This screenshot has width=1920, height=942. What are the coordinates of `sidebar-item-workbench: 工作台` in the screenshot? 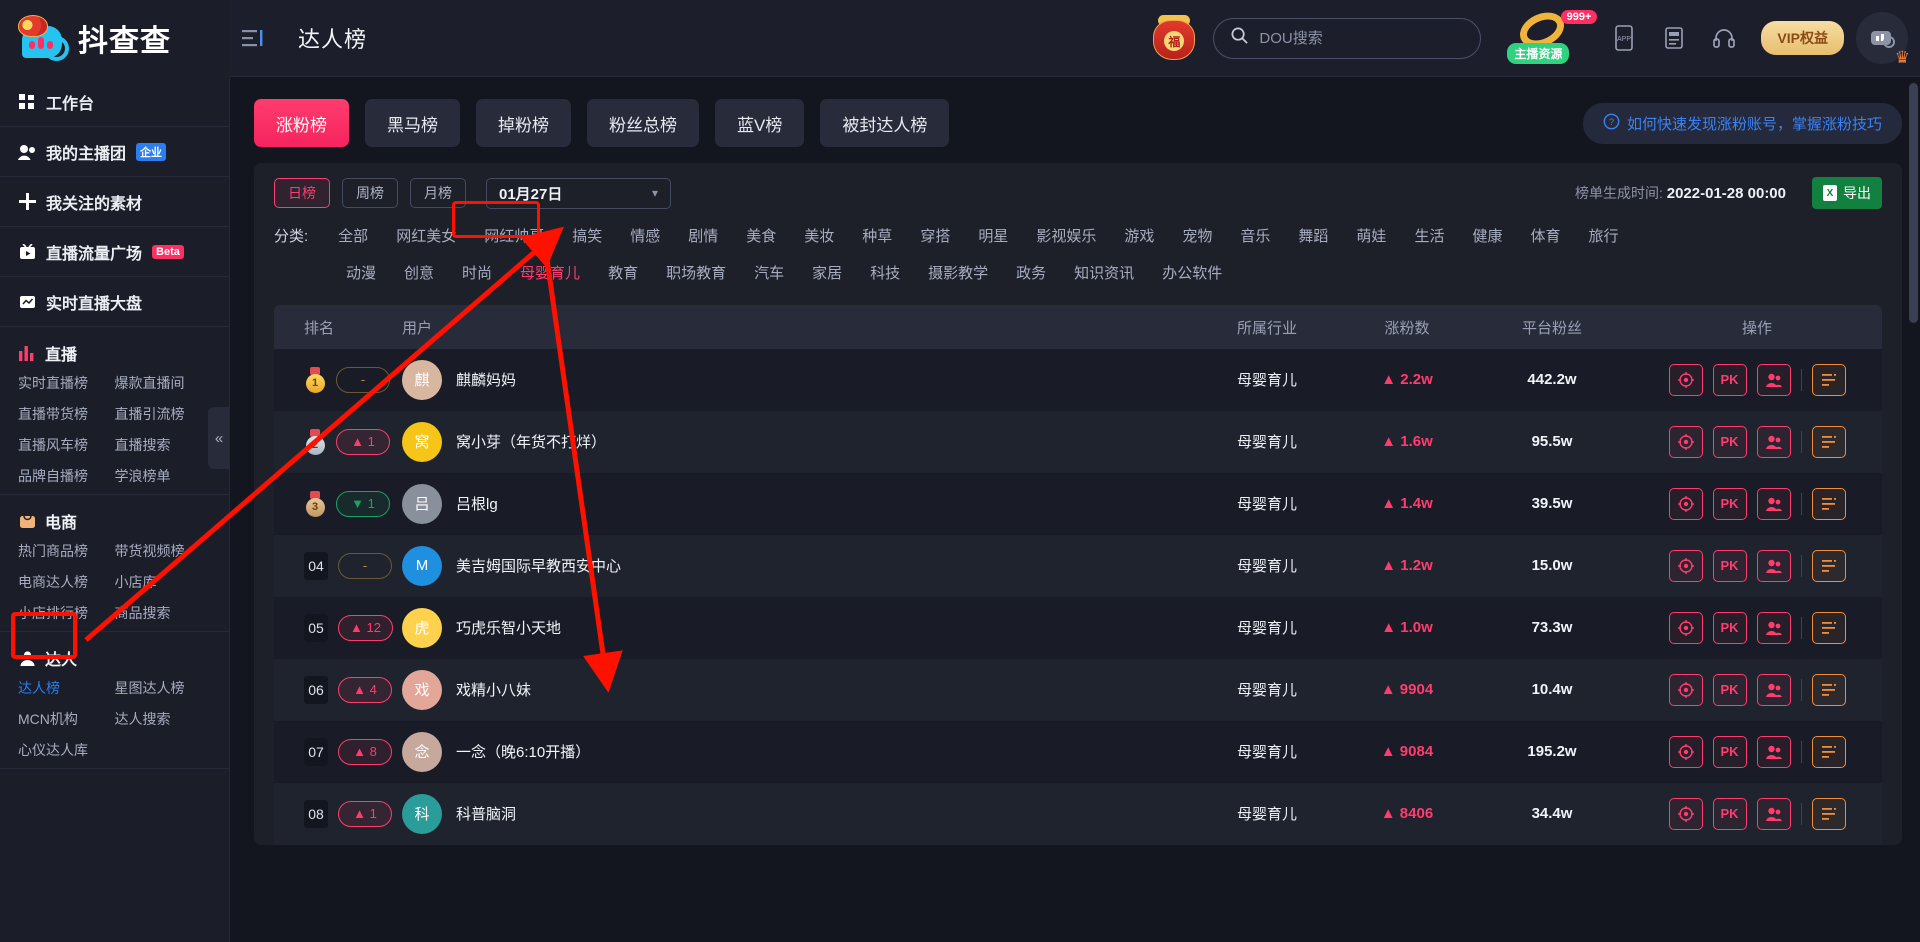 It's located at (114, 102).